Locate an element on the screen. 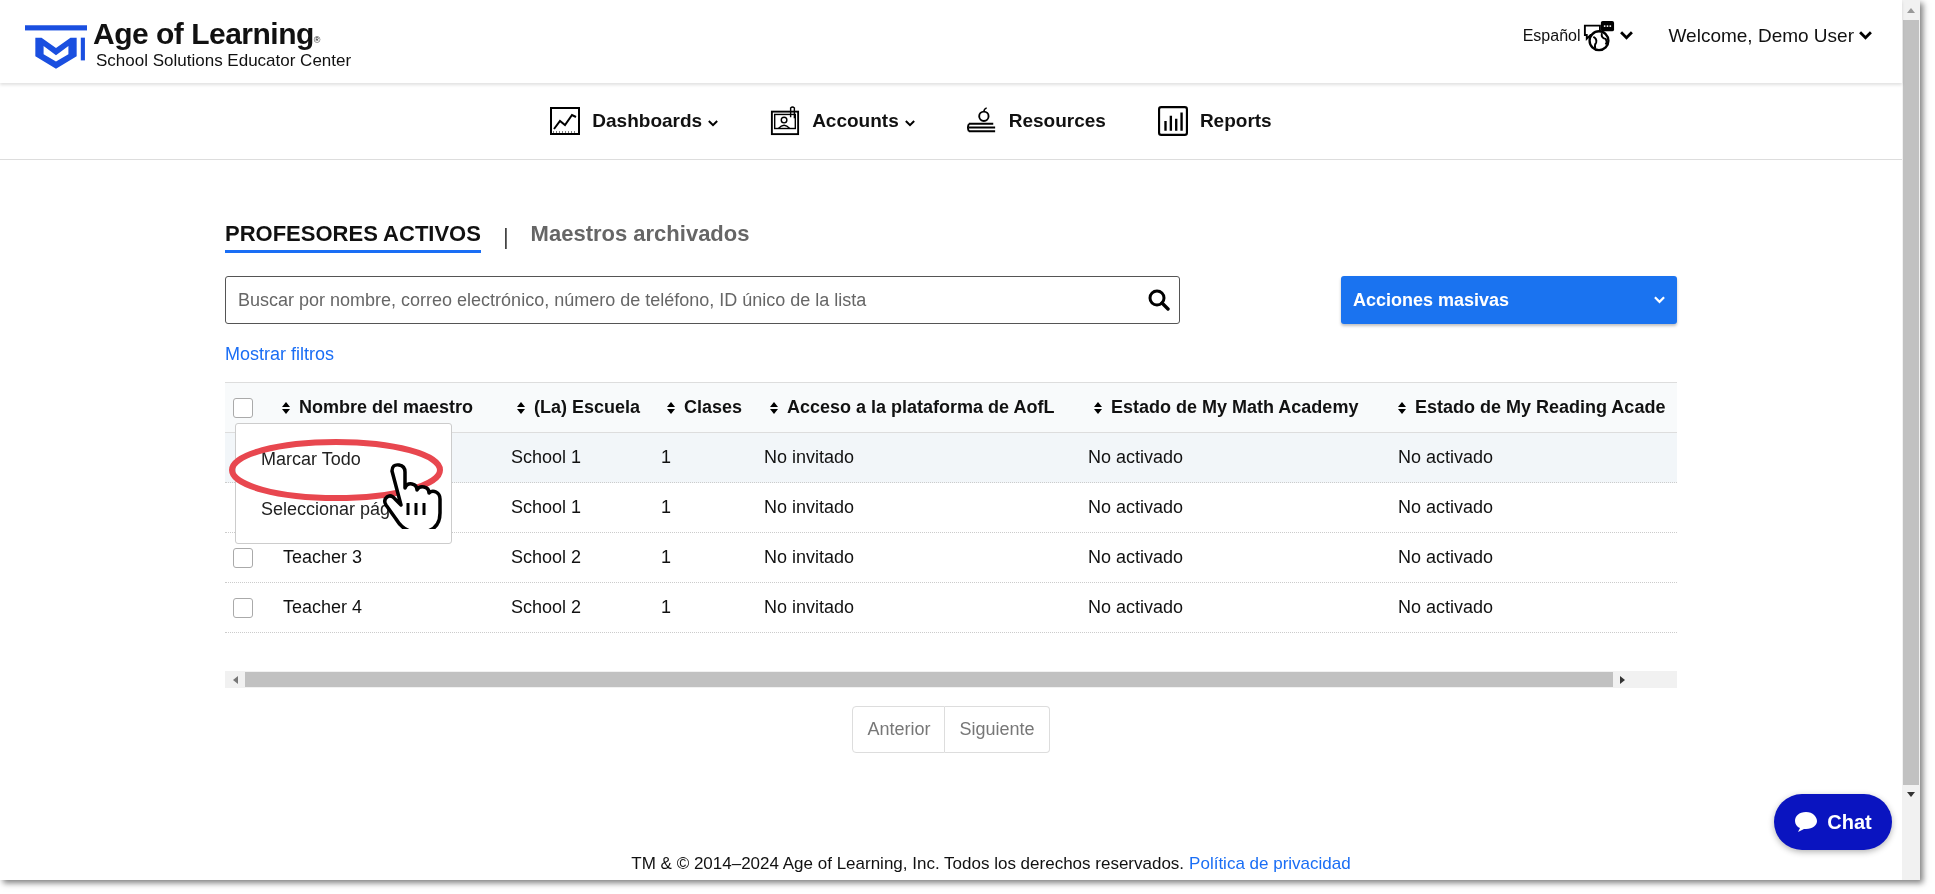  scroll-right-icon is located at coordinates (1623, 679).